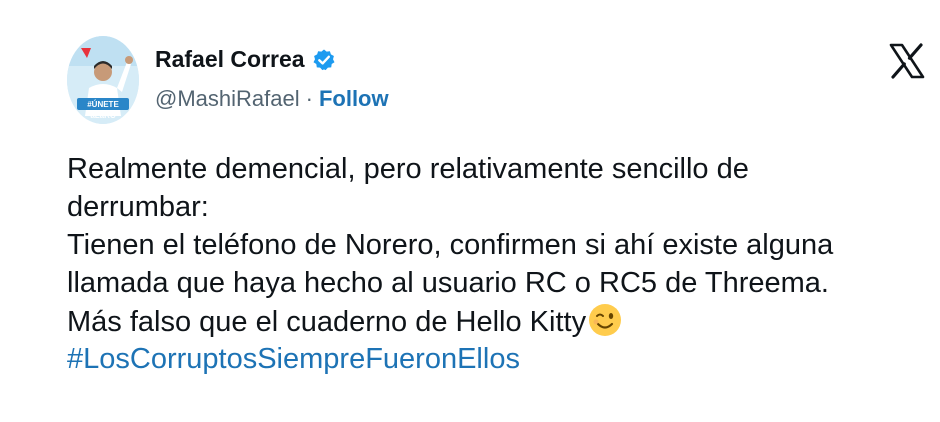 This screenshot has height=422, width=940. Describe the element at coordinates (605, 320) in the screenshot. I see `winking-face-icon` at that location.